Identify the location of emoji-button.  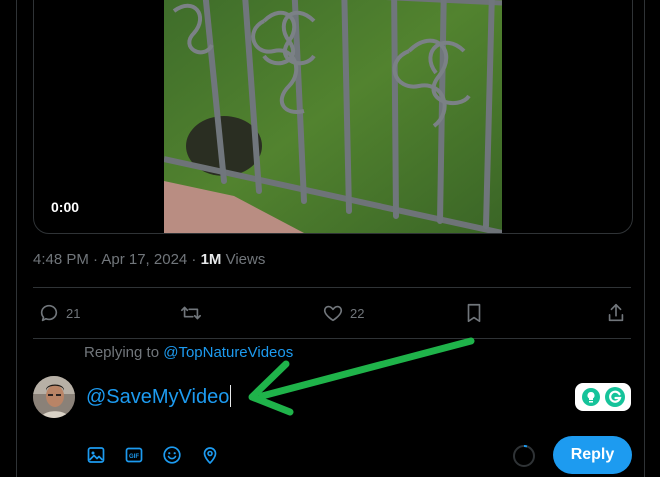
(172, 455).